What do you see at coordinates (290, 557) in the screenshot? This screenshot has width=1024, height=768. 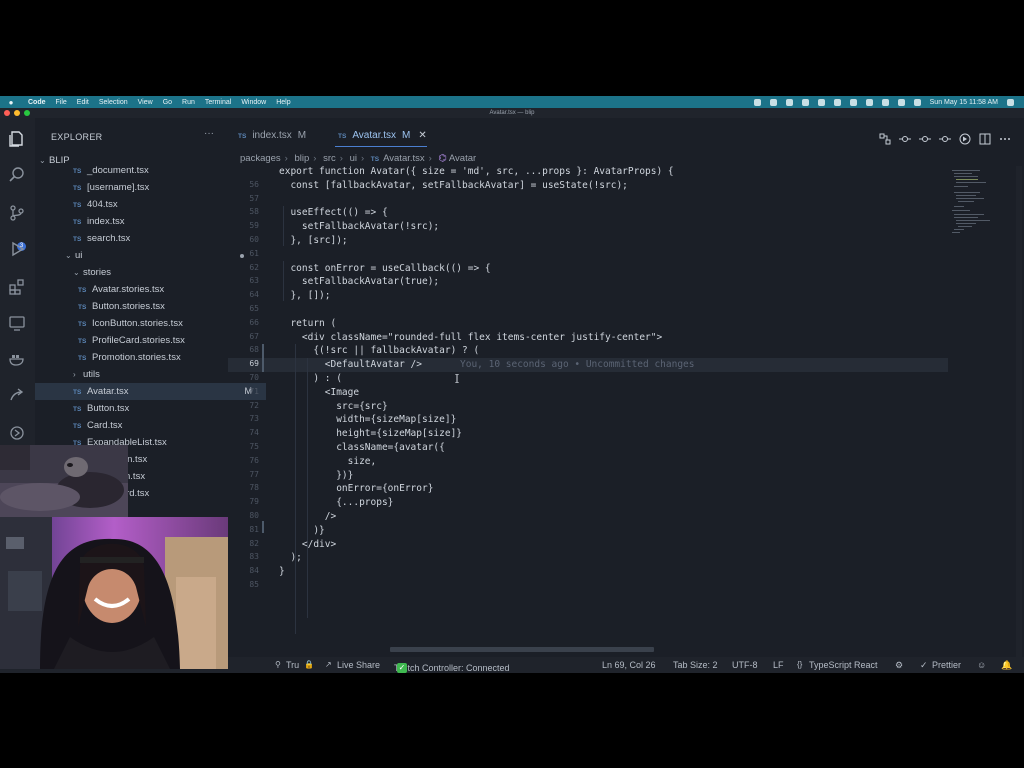 I see `code-line: );` at bounding box center [290, 557].